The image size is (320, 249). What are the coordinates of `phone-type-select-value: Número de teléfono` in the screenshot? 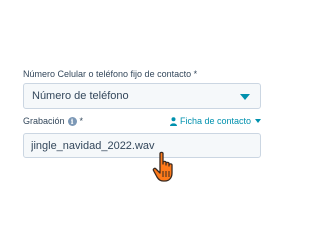 It's located at (80, 96).